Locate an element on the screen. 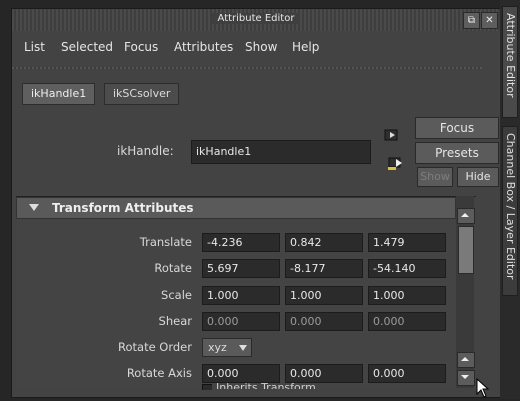 The height and width of the screenshot is (401, 520). menu-selected: Selected is located at coordinates (87, 47).